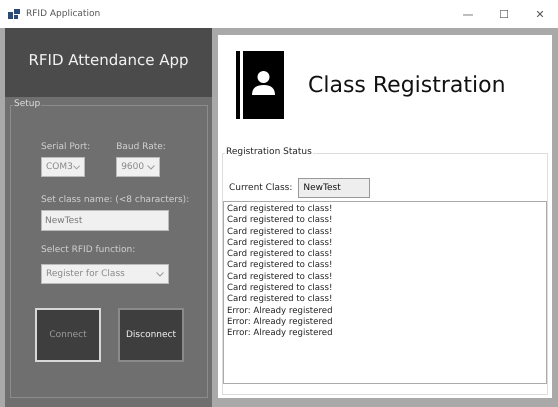 The width and height of the screenshot is (558, 407). What do you see at coordinates (27, 104) in the screenshot?
I see `group-legend: Setup` at bounding box center [27, 104].